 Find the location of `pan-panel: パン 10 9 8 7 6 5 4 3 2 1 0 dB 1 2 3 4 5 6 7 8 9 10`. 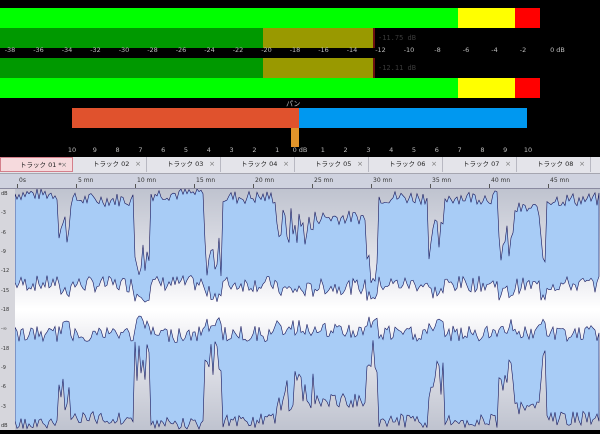

pan-panel: パン 10 9 8 7 6 5 4 3 2 1 0 dB 1 2 3 4 5 6 7 8 9 10 is located at coordinates (300, 128).